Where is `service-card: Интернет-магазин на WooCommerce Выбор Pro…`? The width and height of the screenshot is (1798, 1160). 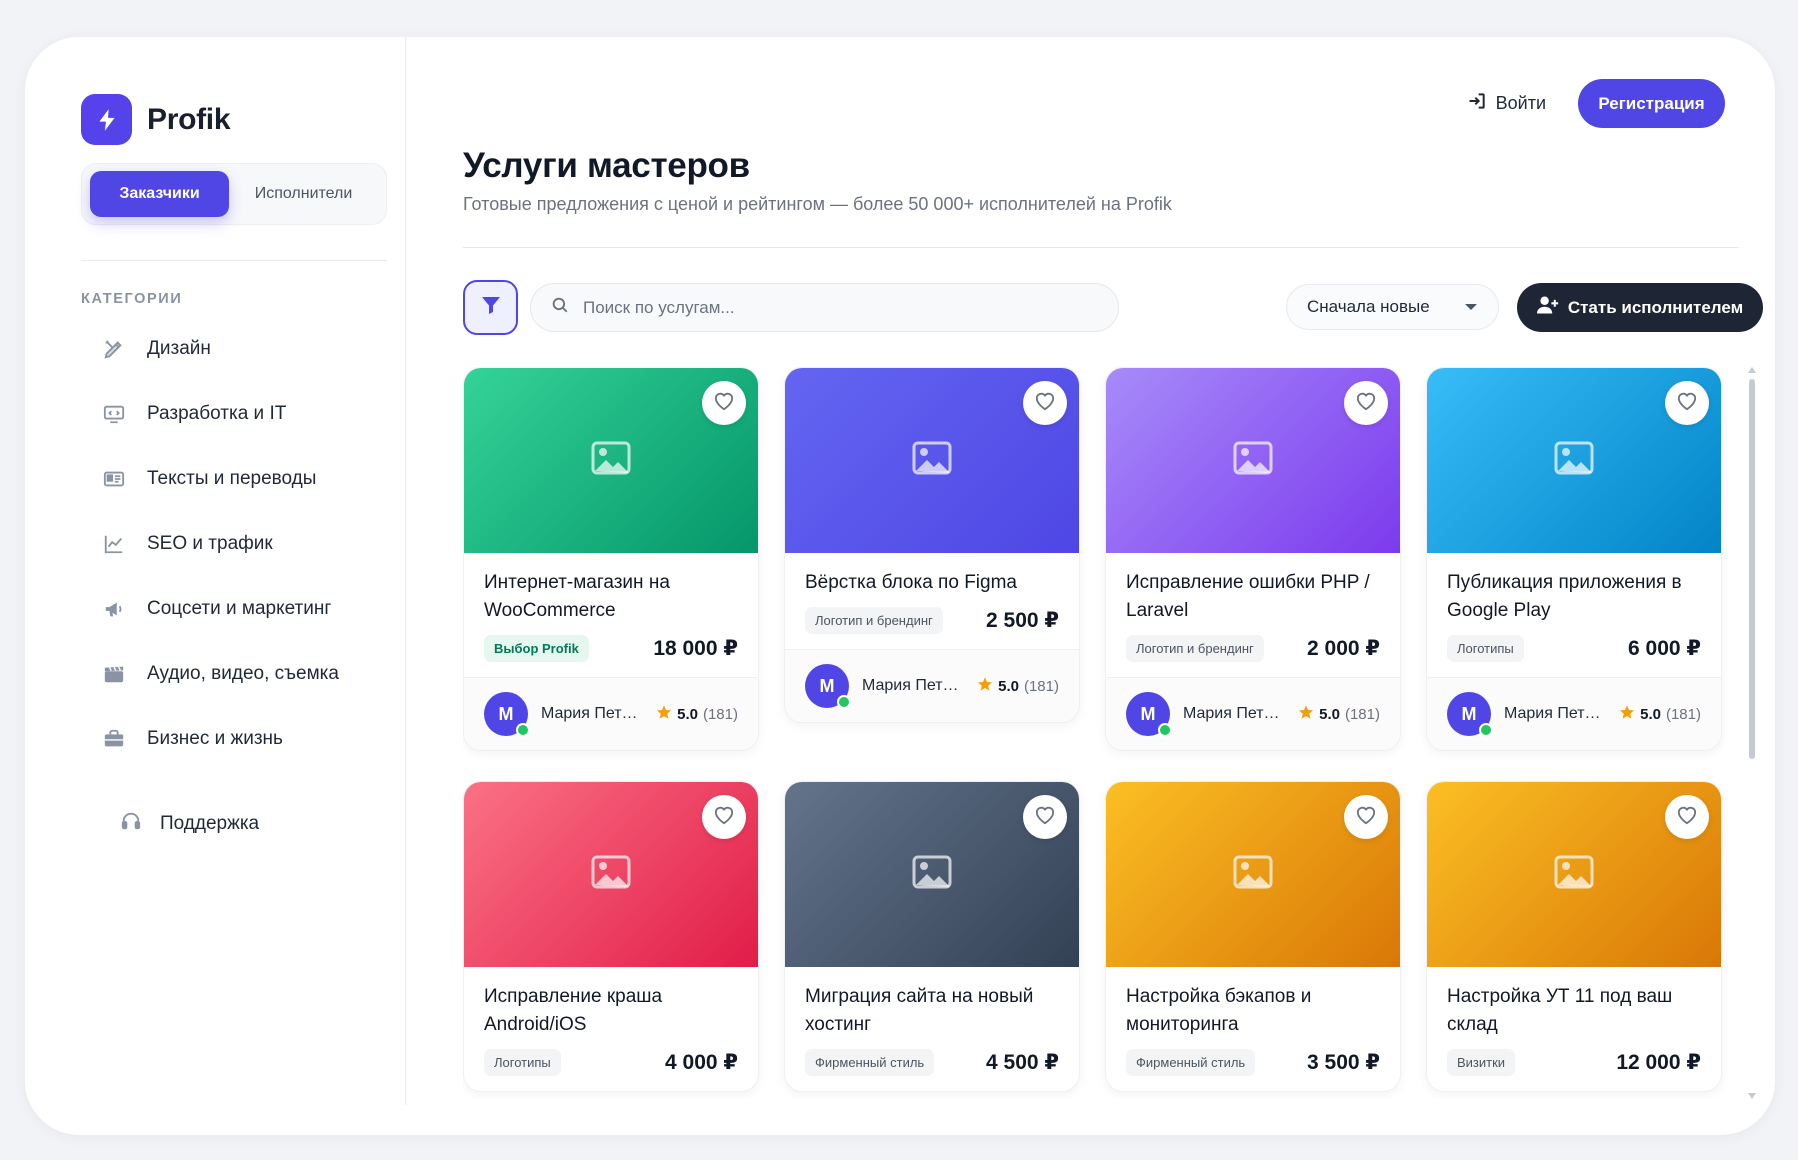 service-card: Интернет-магазин на WooCommerce Выбор Pro… is located at coordinates (611, 559).